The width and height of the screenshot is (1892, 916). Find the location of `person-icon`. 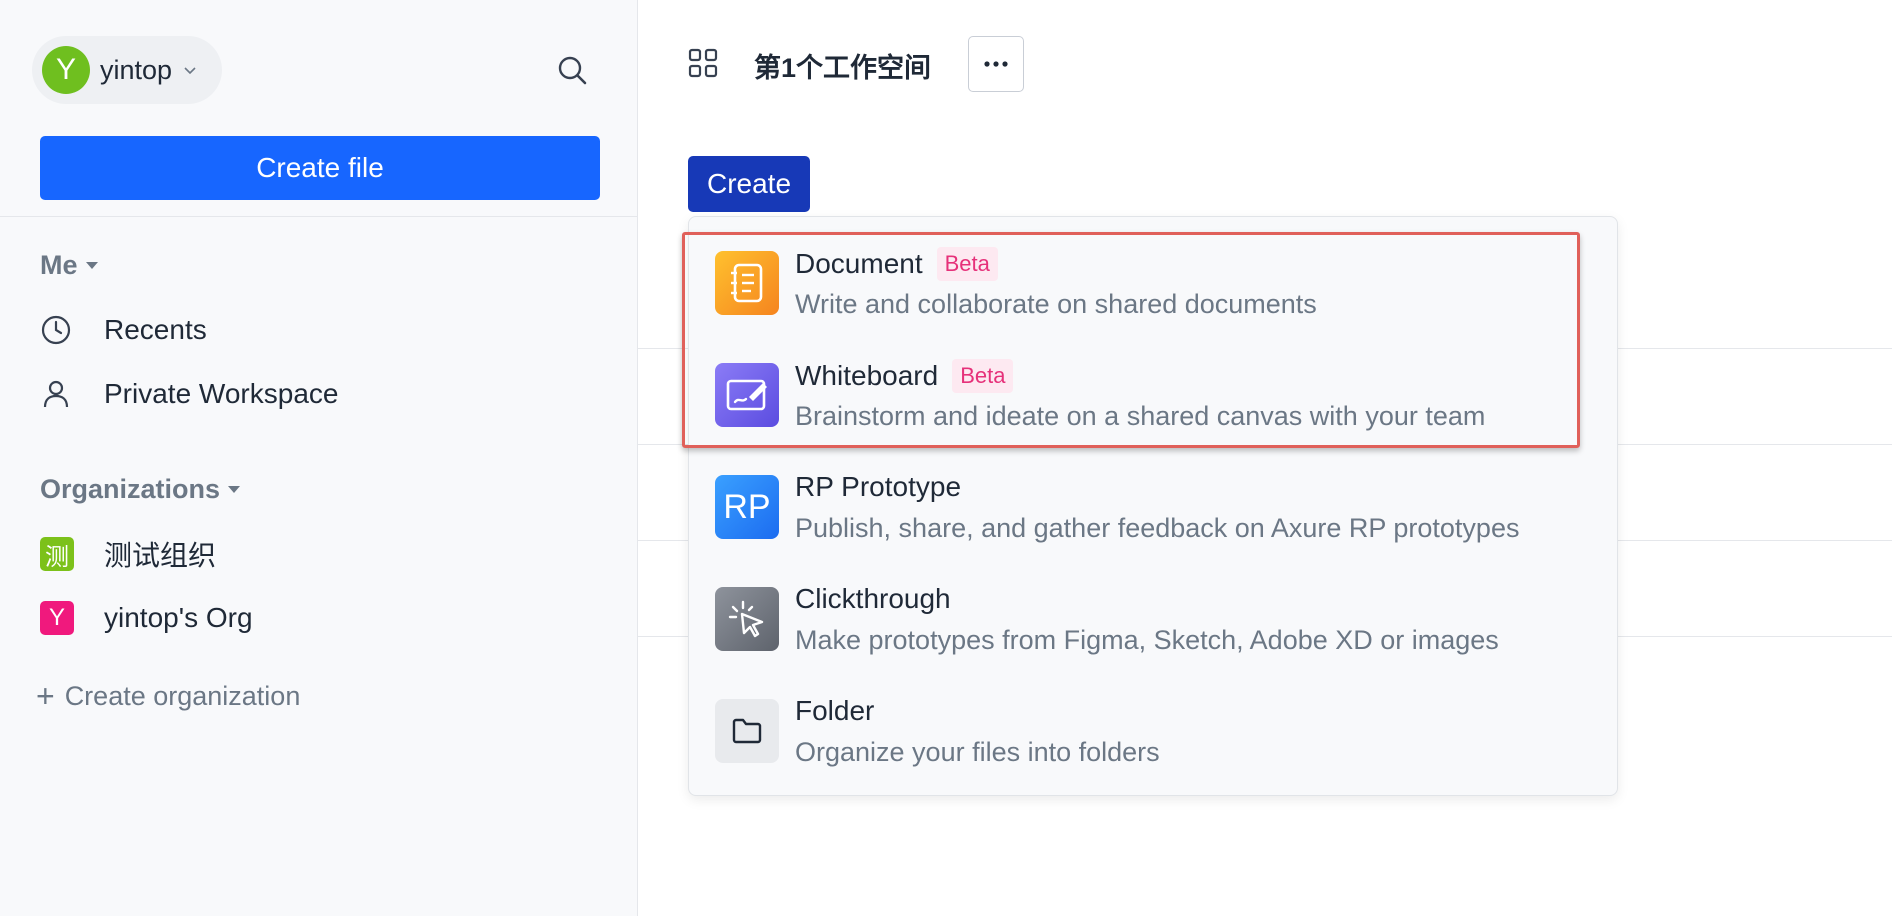

person-icon is located at coordinates (60, 394).